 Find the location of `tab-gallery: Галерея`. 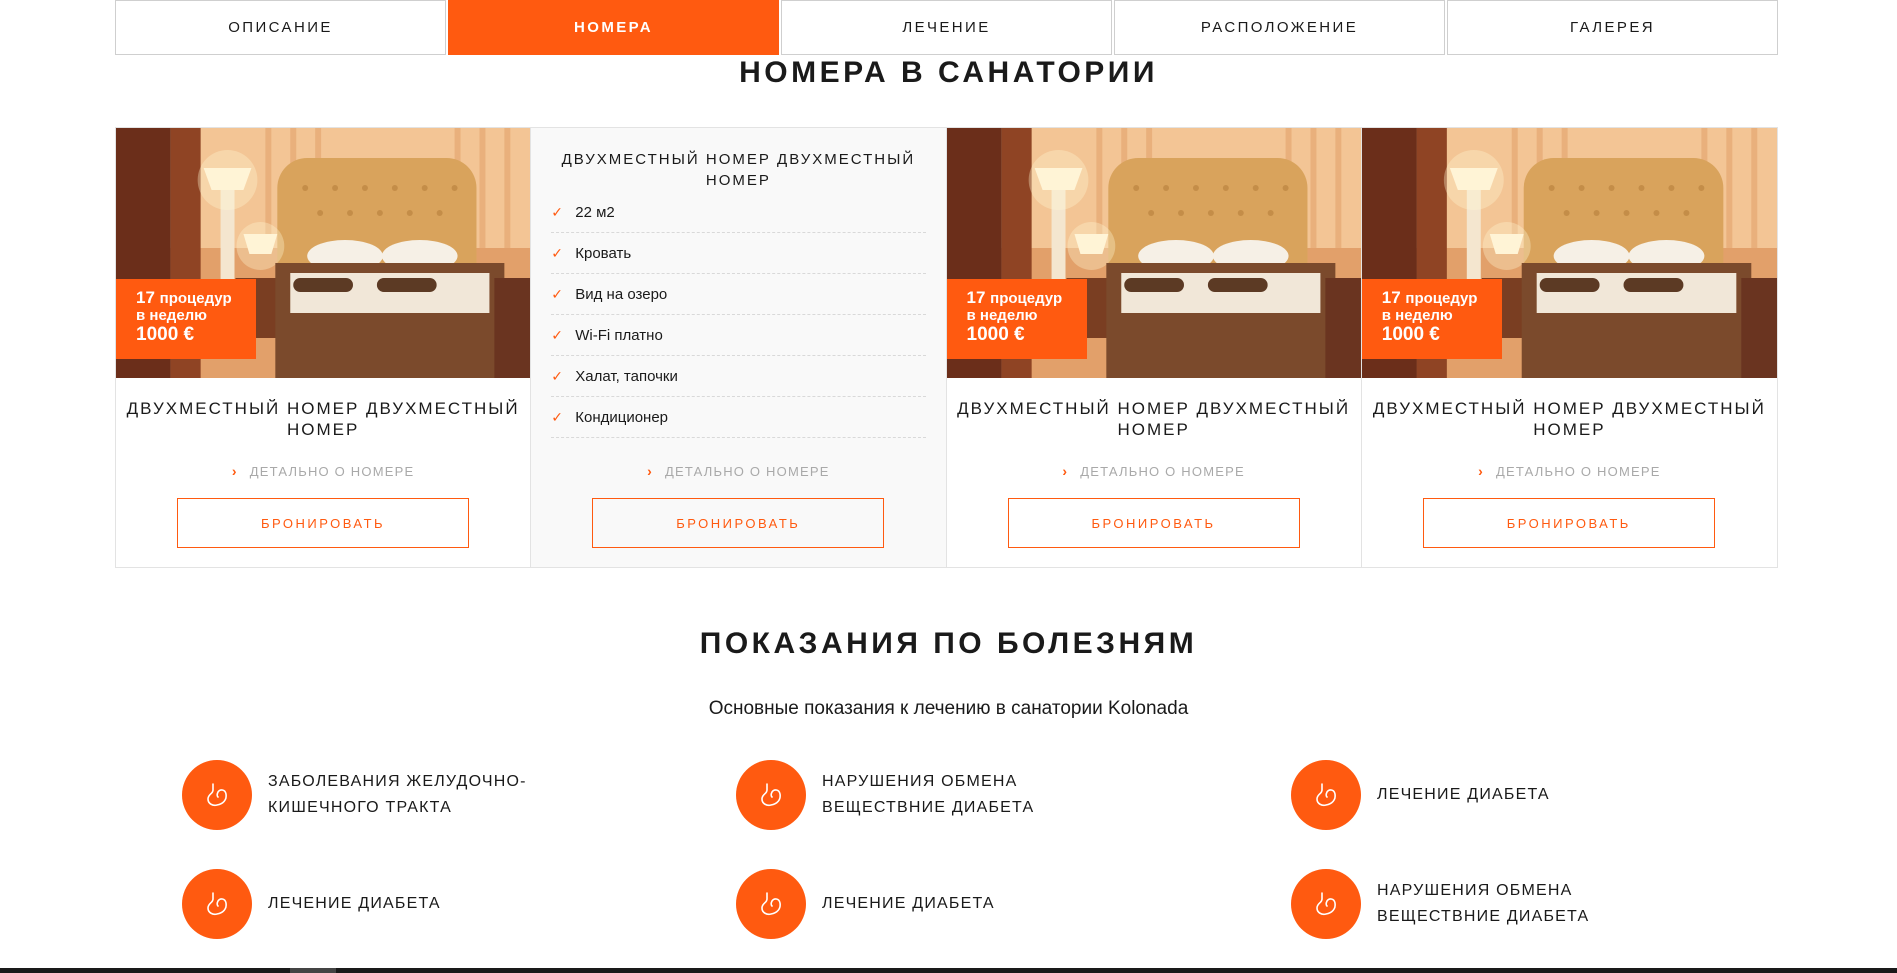

tab-gallery: Галерея is located at coordinates (1612, 27).